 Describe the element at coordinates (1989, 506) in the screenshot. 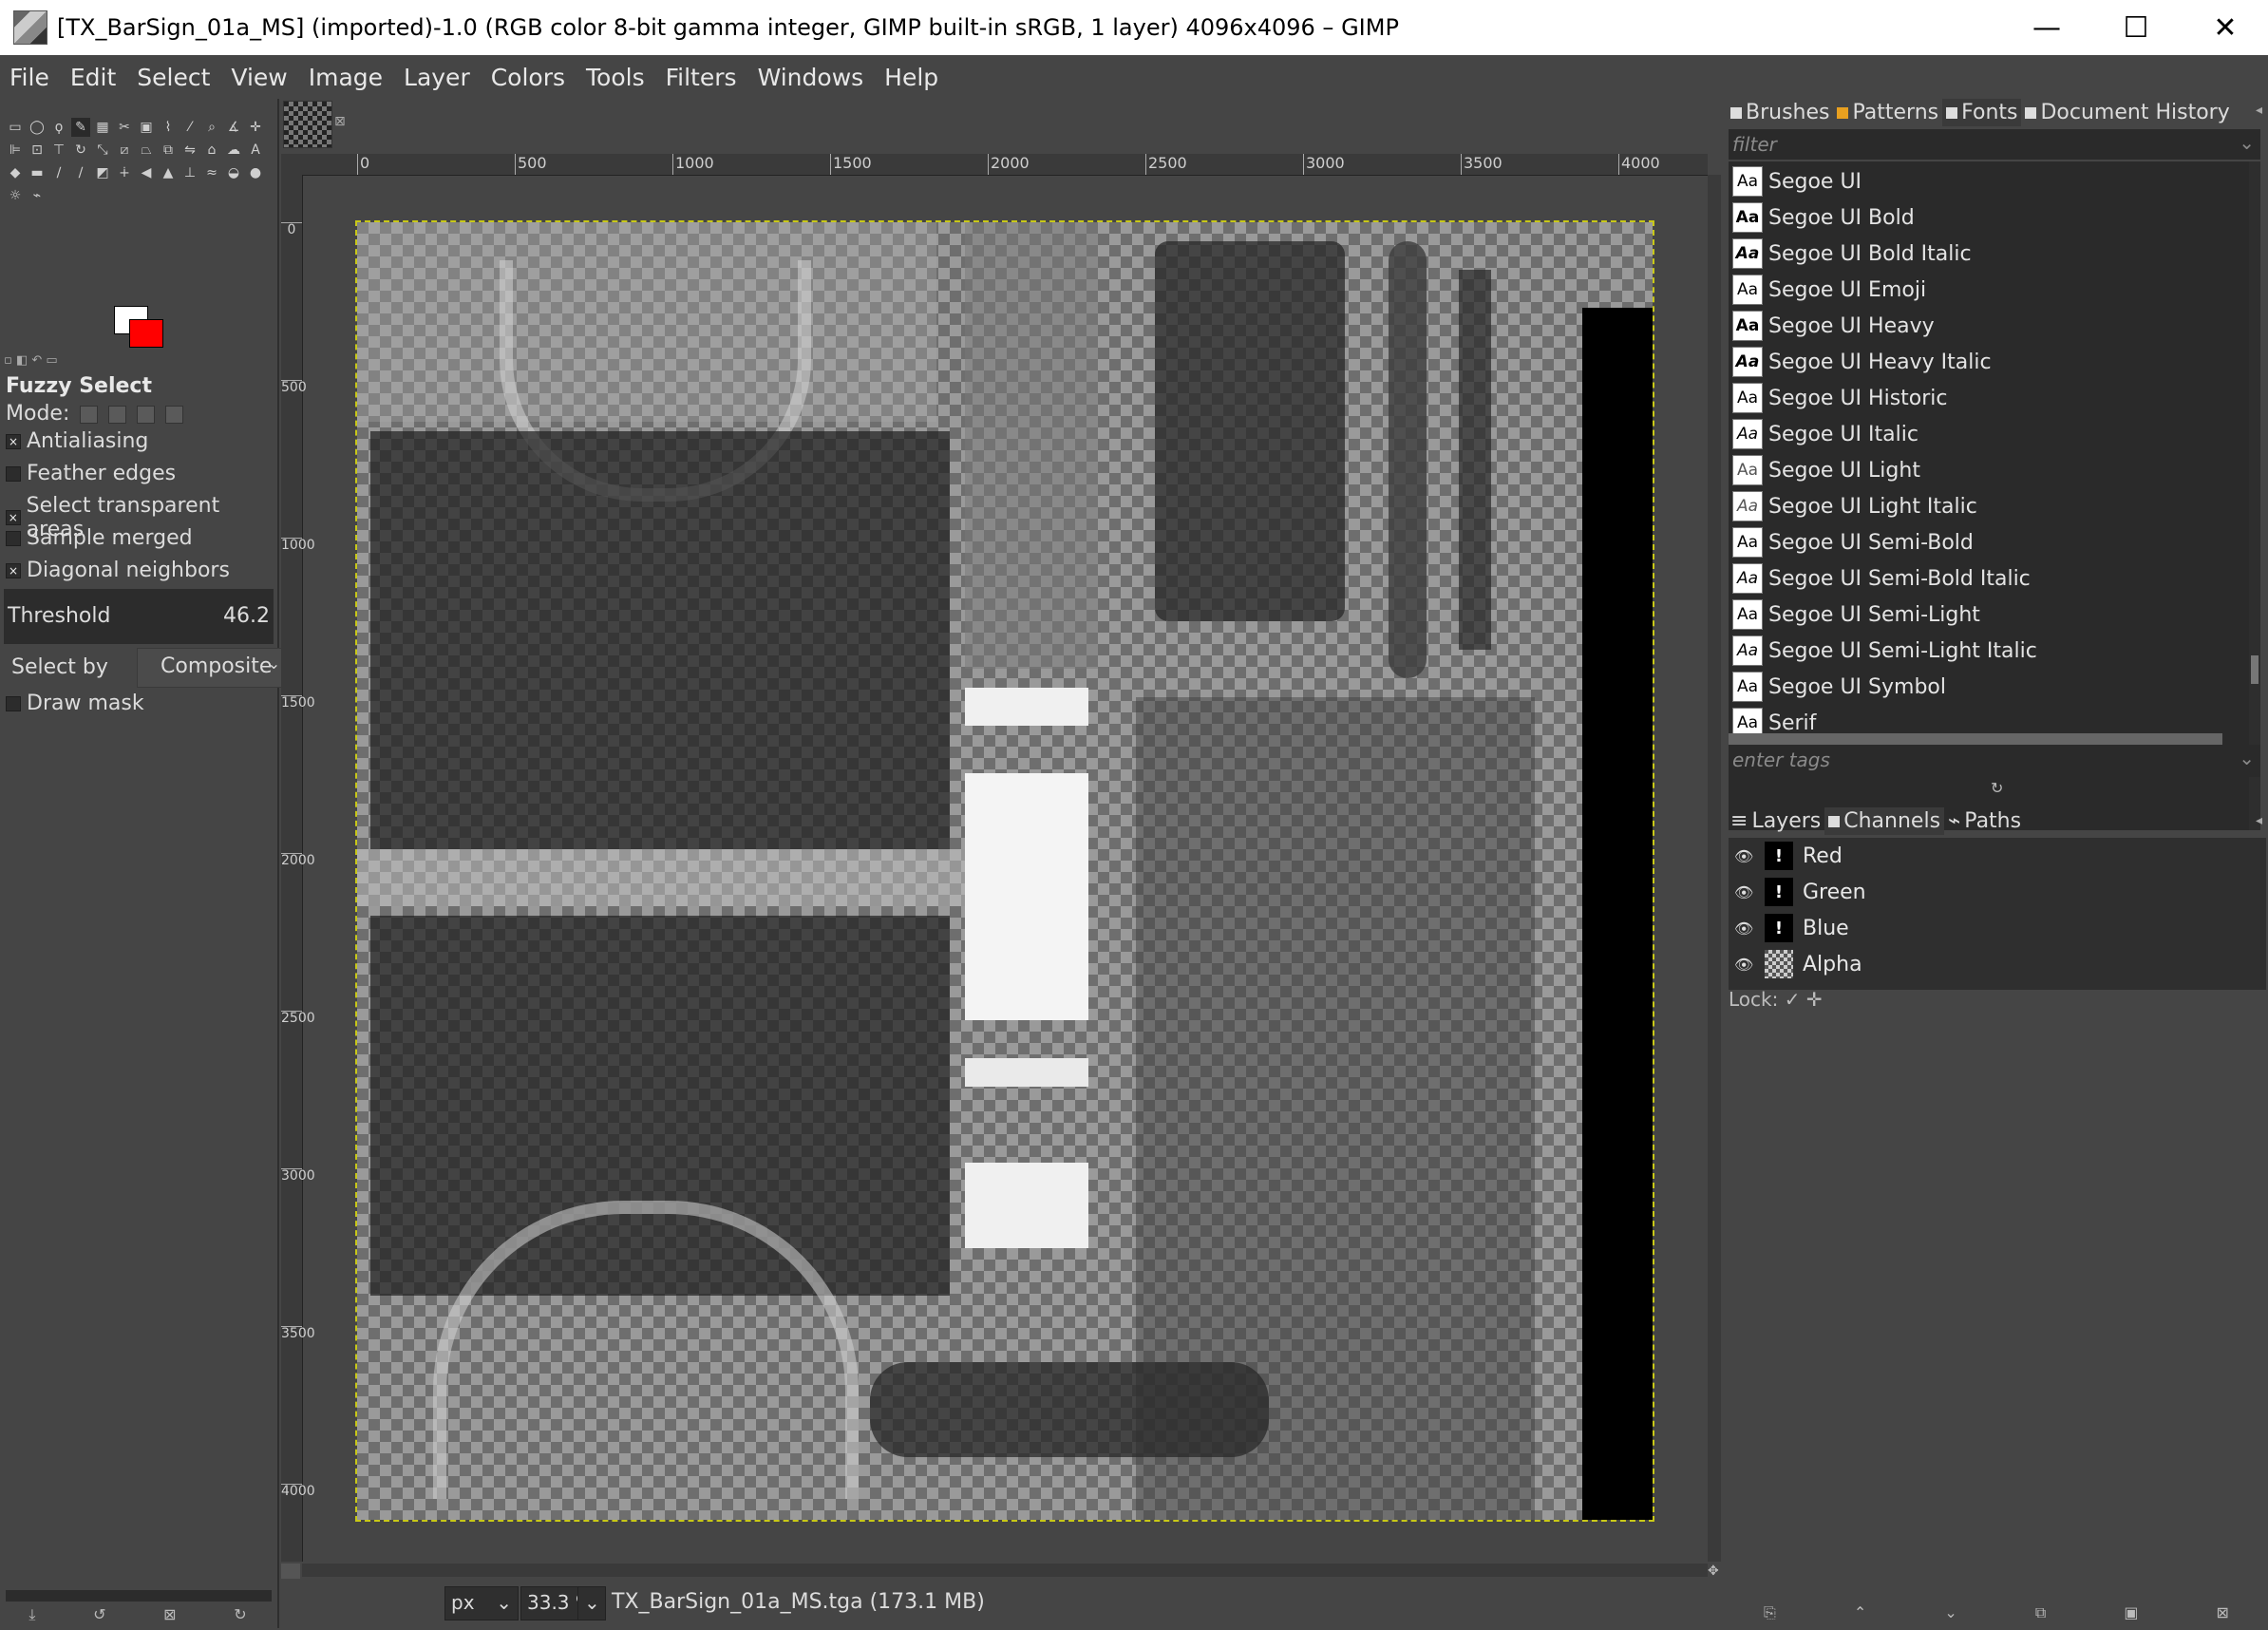

I see `list-item: Aa Segoe UI Light Italic` at that location.